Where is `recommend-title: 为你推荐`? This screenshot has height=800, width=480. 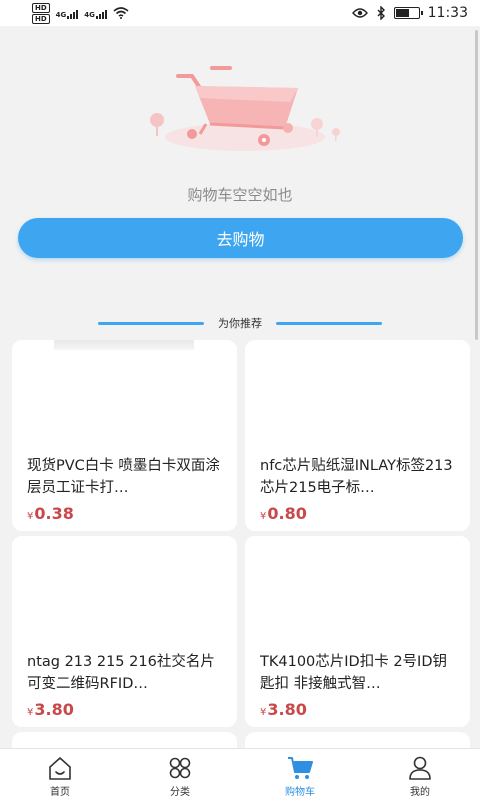 recommend-title: 为你推荐 is located at coordinates (240, 323).